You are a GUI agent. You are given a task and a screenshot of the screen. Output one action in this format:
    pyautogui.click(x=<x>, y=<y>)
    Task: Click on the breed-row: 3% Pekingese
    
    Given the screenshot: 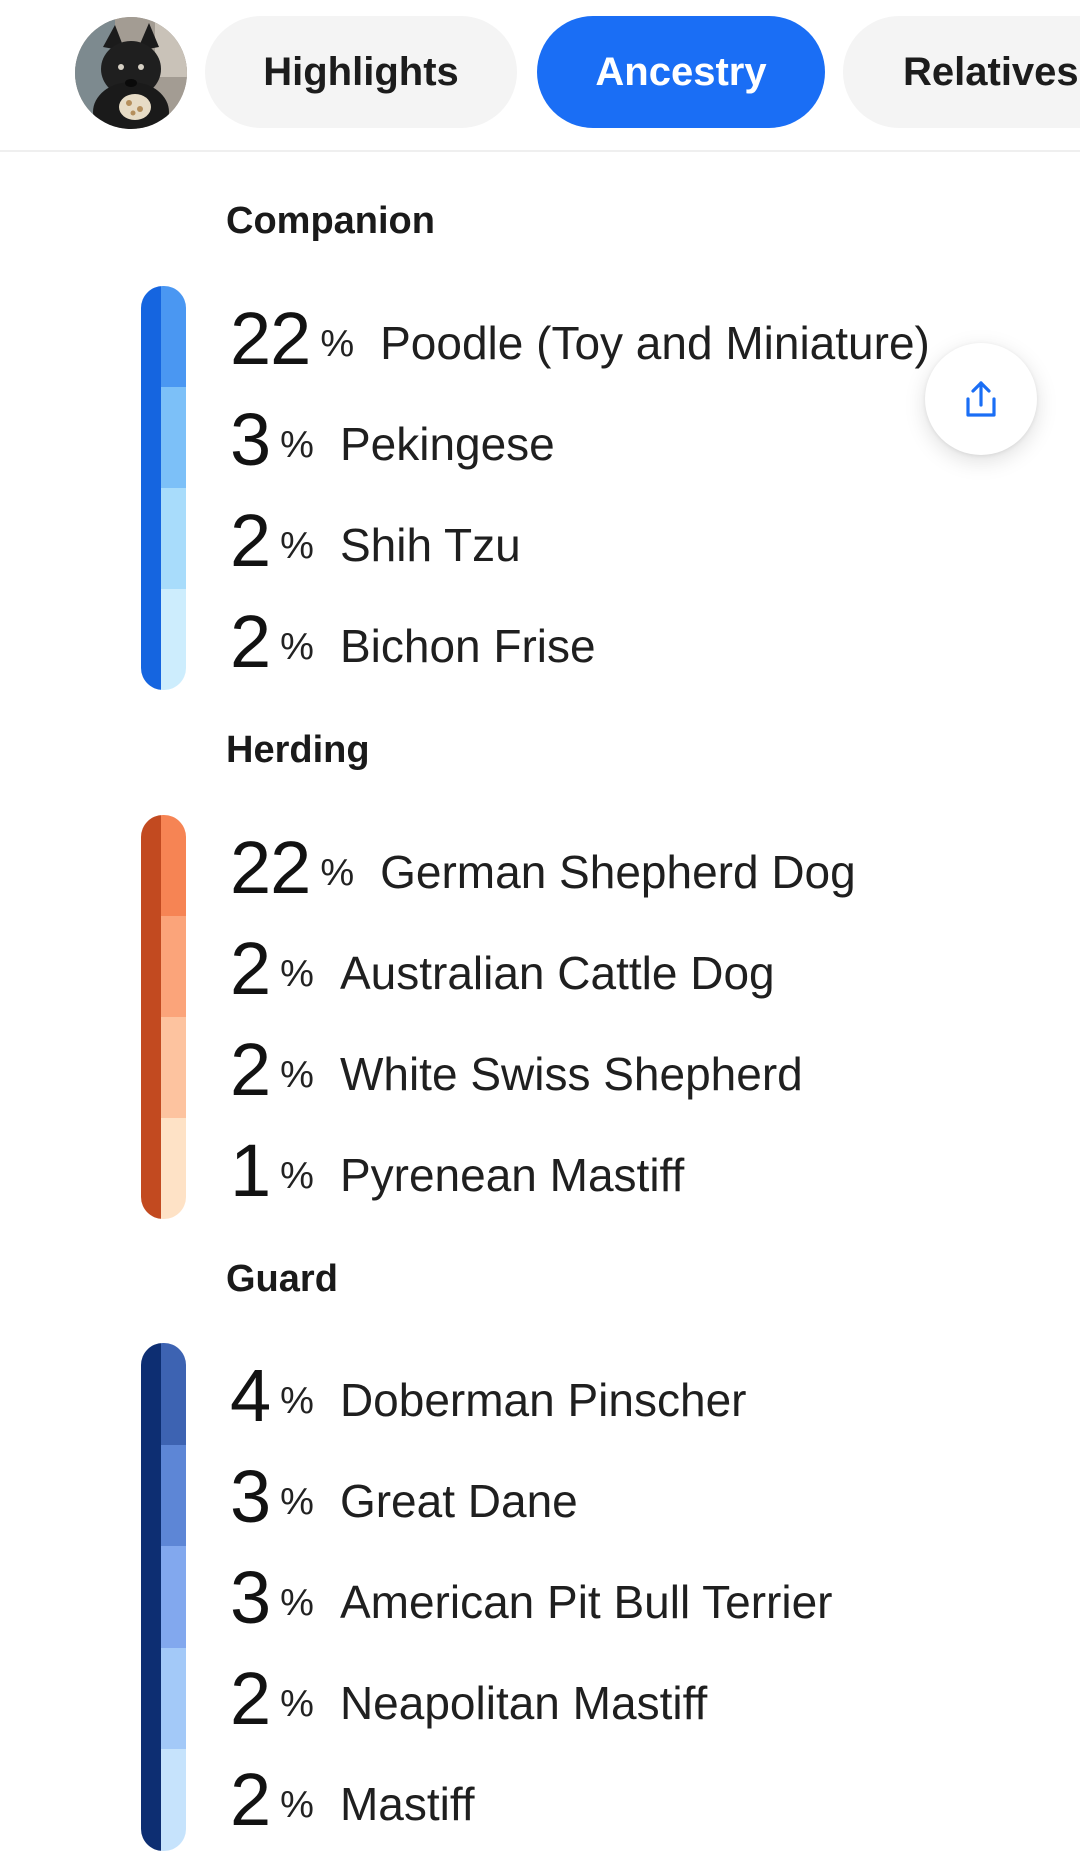 What is the action you would take?
    pyautogui.click(x=392, y=439)
    